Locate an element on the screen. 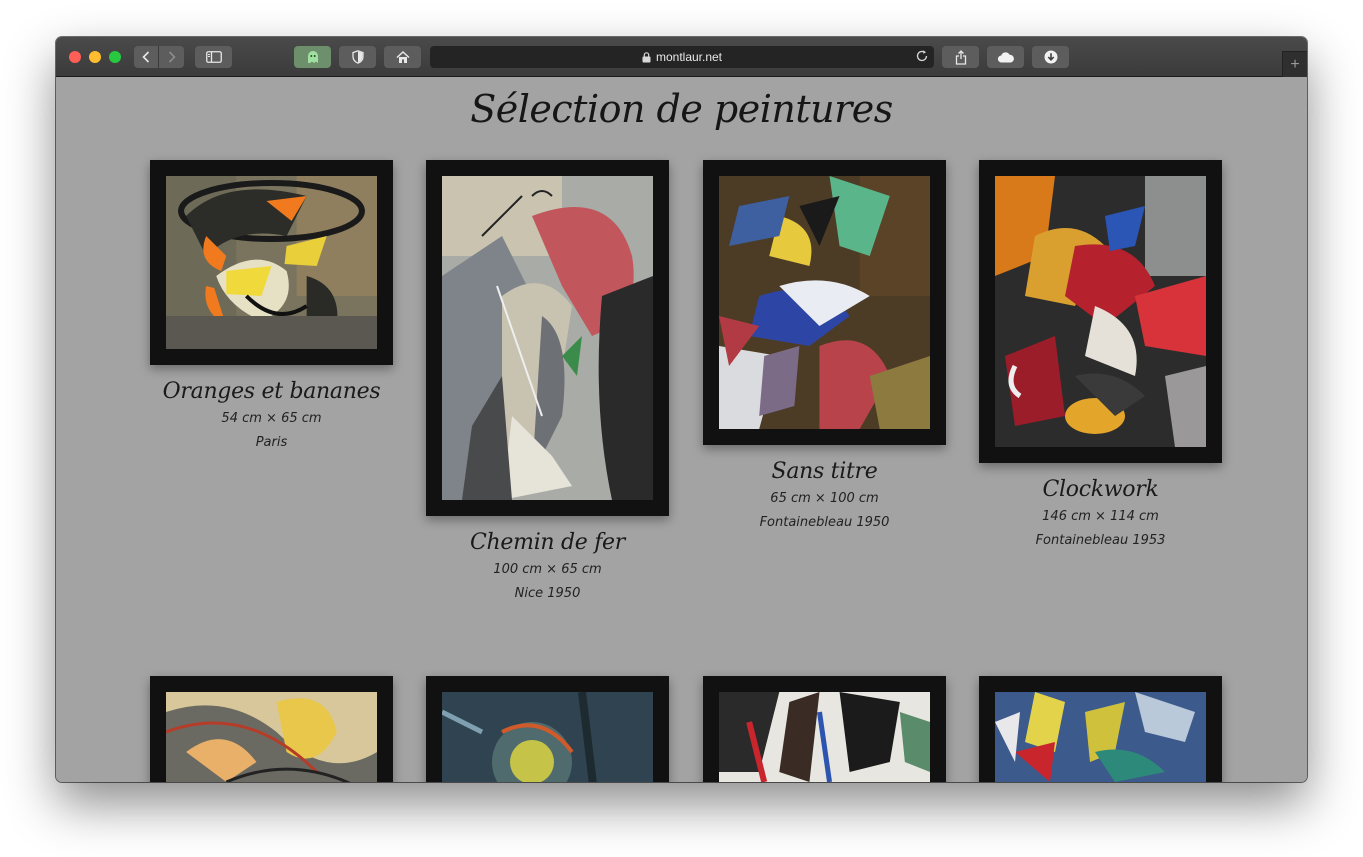 The image size is (1363, 857). home-icon is located at coordinates (402, 57).